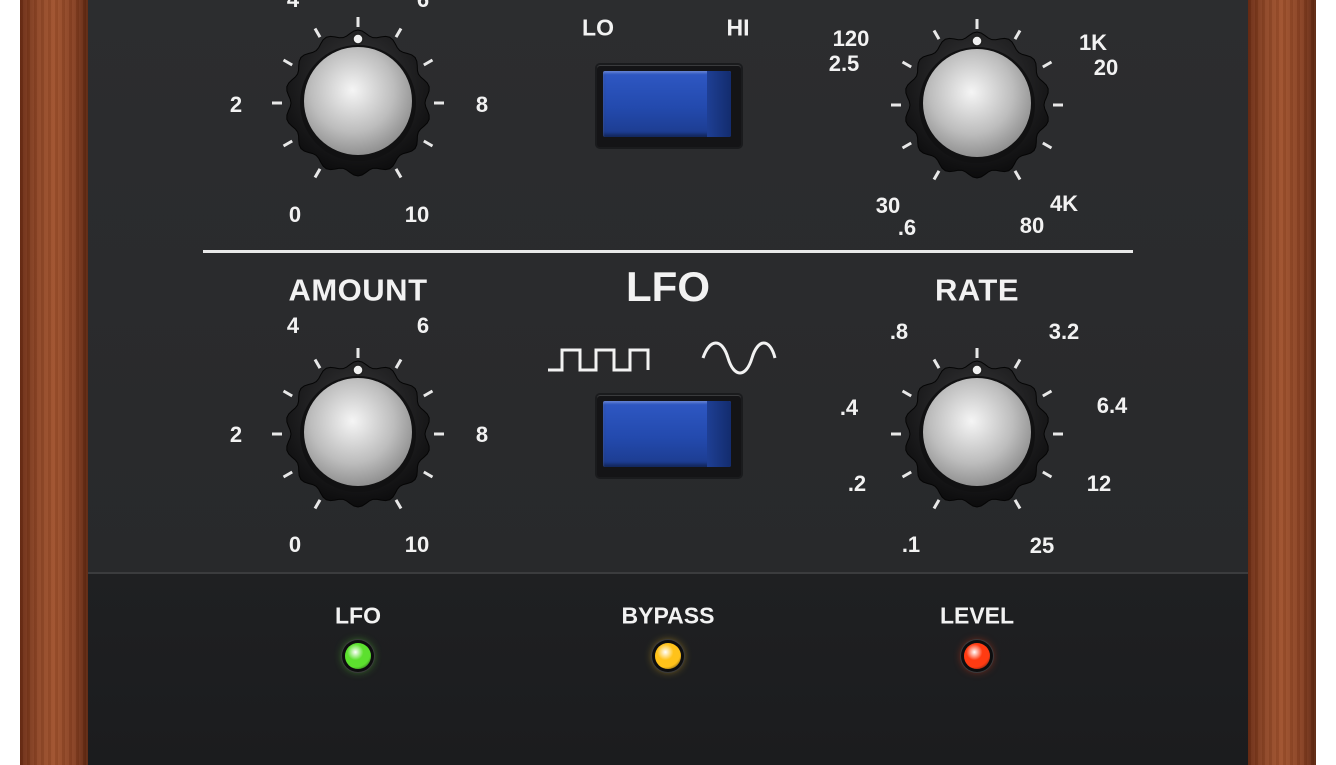 This screenshot has height=765, width=1336. I want to click on top-left-knob-label-8: 8, so click(482, 104).